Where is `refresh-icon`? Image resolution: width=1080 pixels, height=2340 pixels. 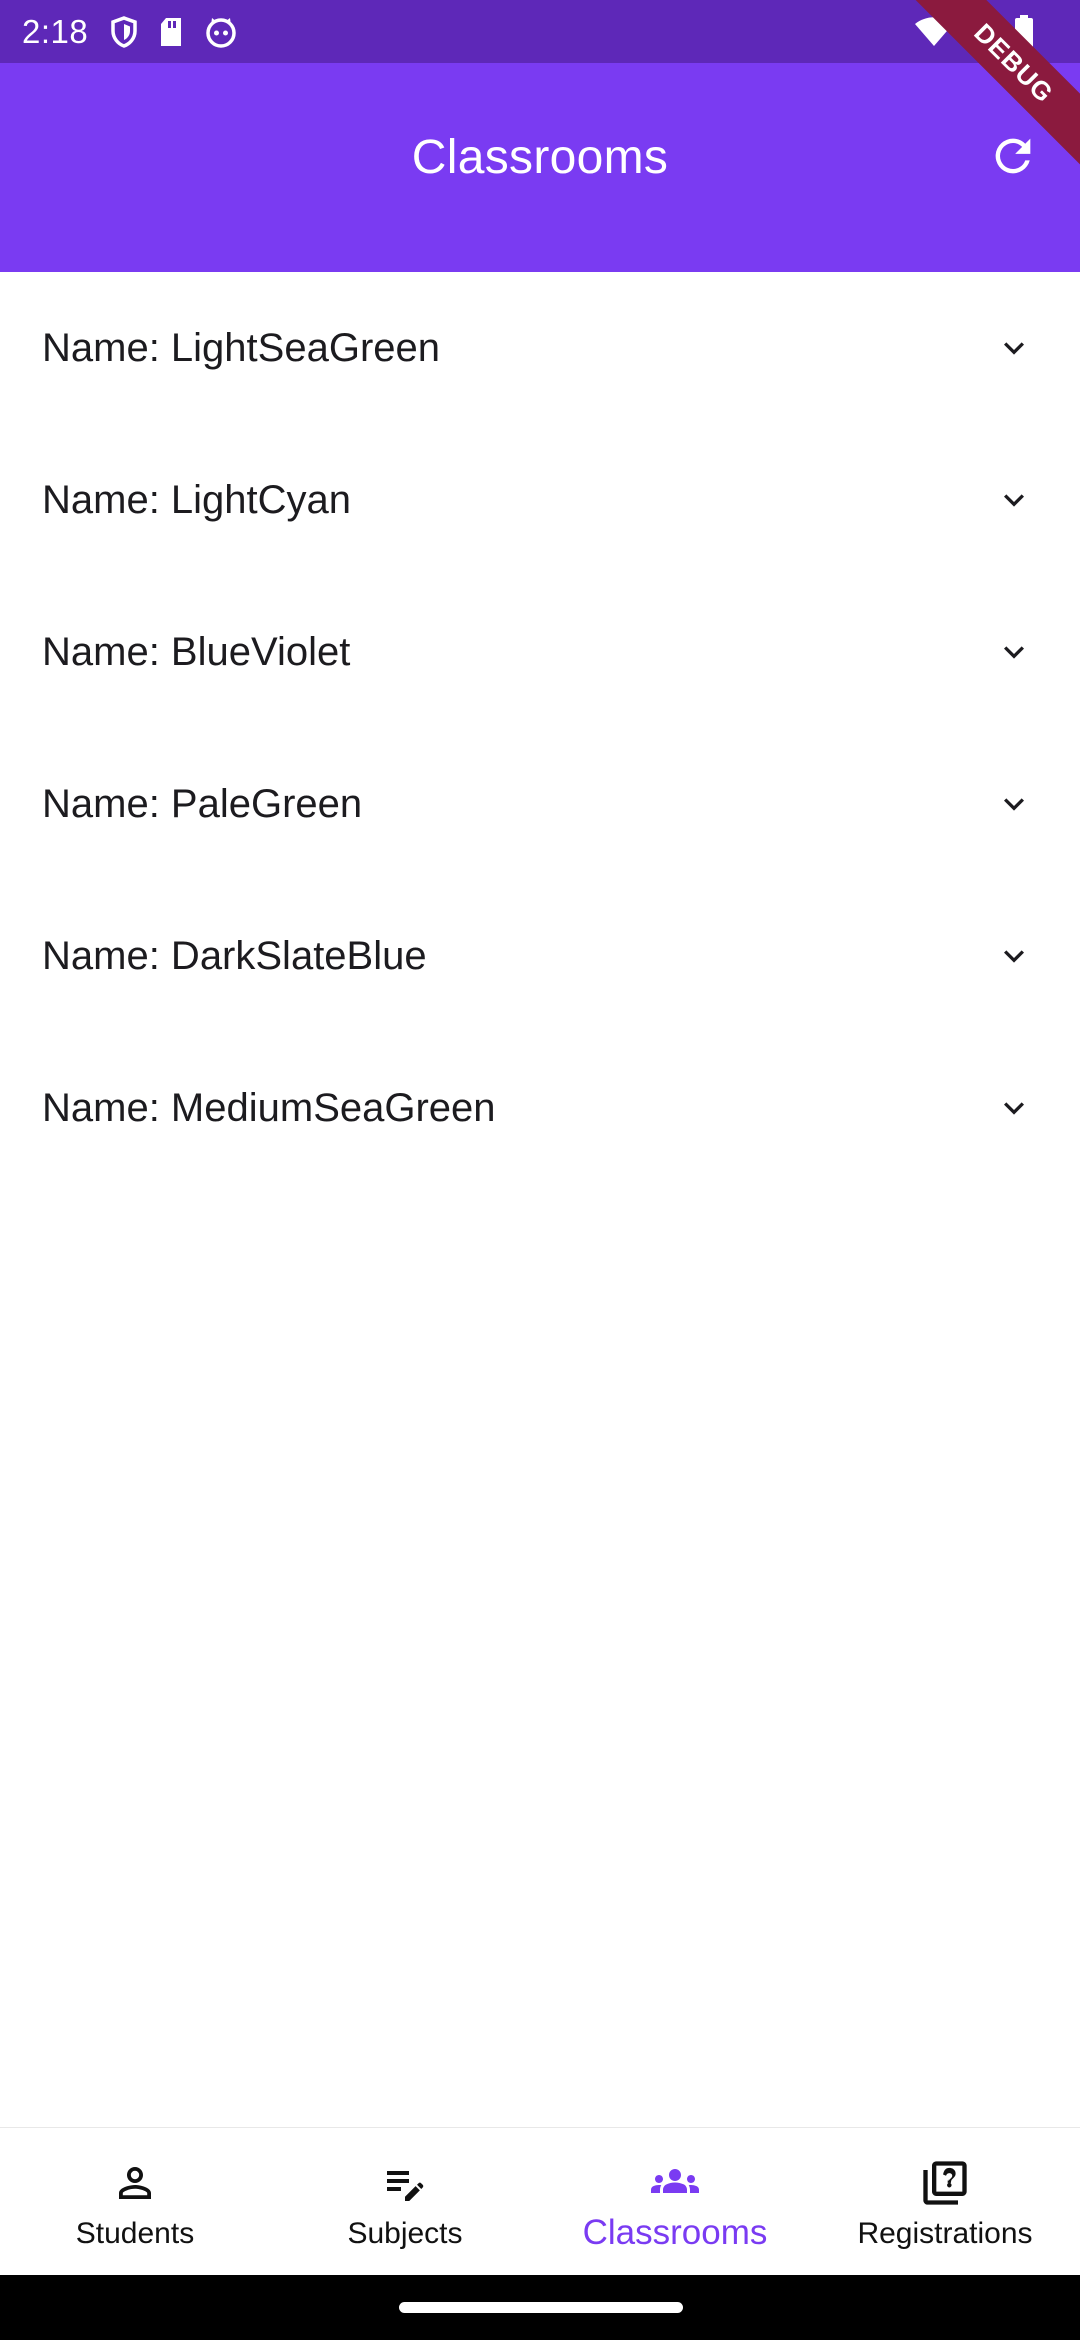
refresh-icon is located at coordinates (1013, 158).